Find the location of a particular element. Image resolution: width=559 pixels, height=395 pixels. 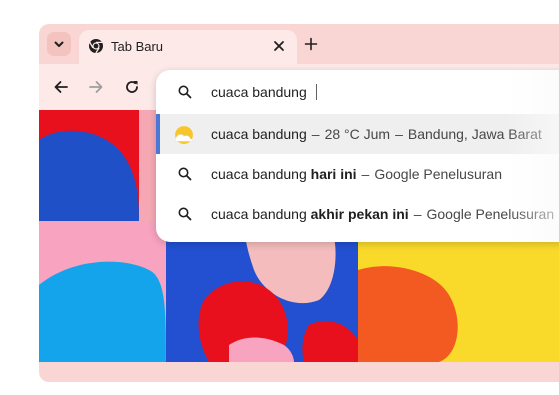

close-icon is located at coordinates (279, 46).